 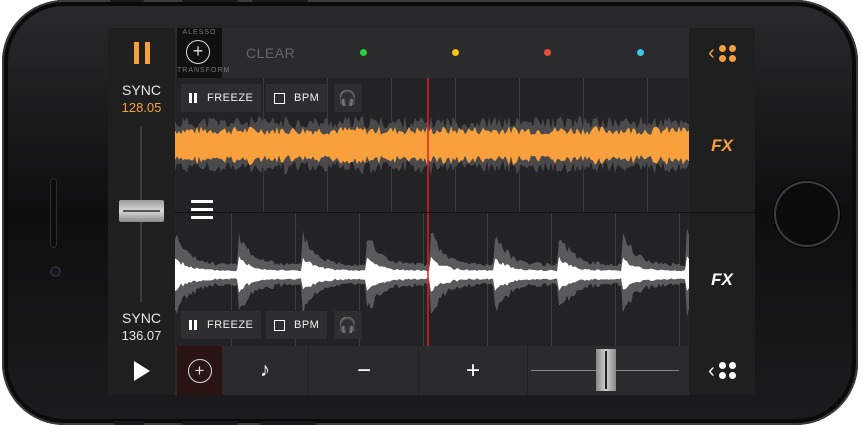 I want to click on plus-button: +, so click(x=473, y=370).